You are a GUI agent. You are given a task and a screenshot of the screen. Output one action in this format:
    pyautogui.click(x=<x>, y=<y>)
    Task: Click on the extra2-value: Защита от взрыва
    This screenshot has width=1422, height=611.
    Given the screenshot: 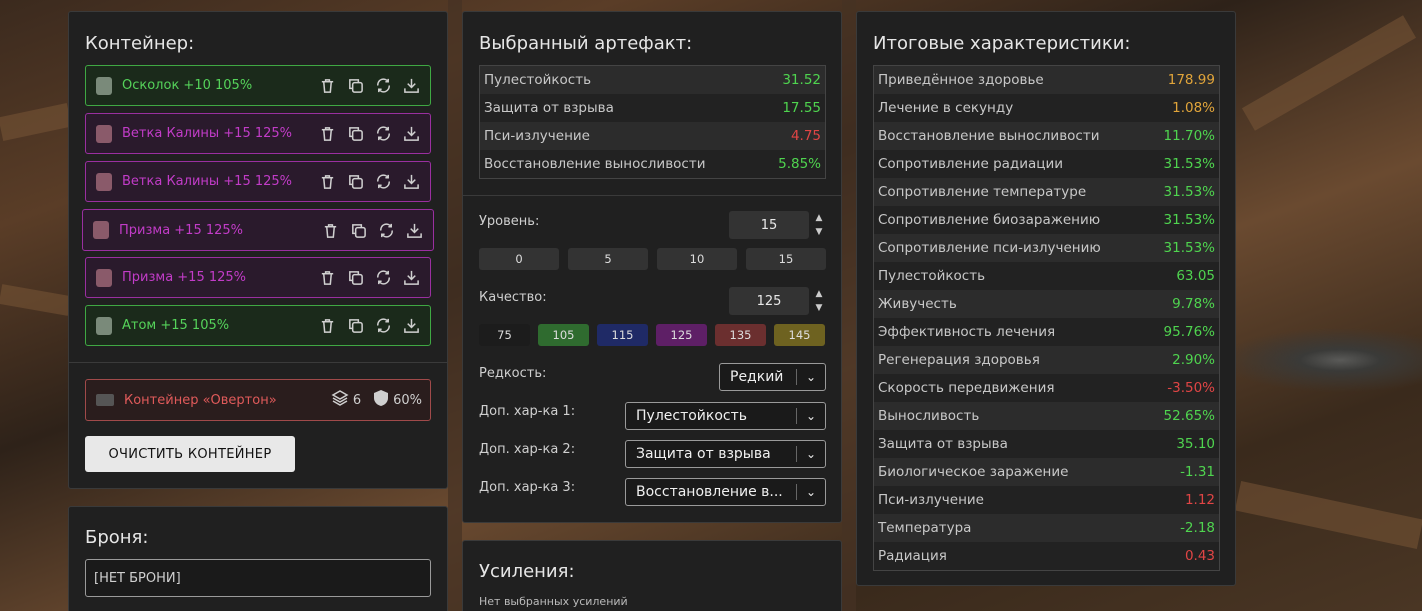 What is the action you would take?
    pyautogui.click(x=703, y=454)
    